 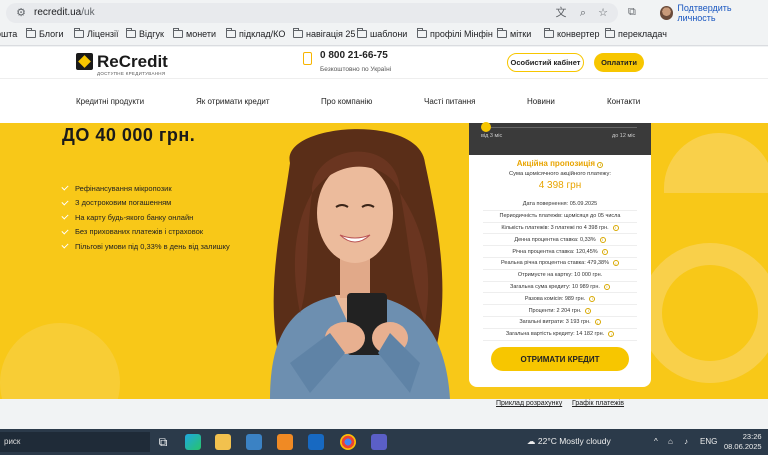 What do you see at coordinates (324, 33) in the screenshot?
I see `bookmark-item: навігація 25` at bounding box center [324, 33].